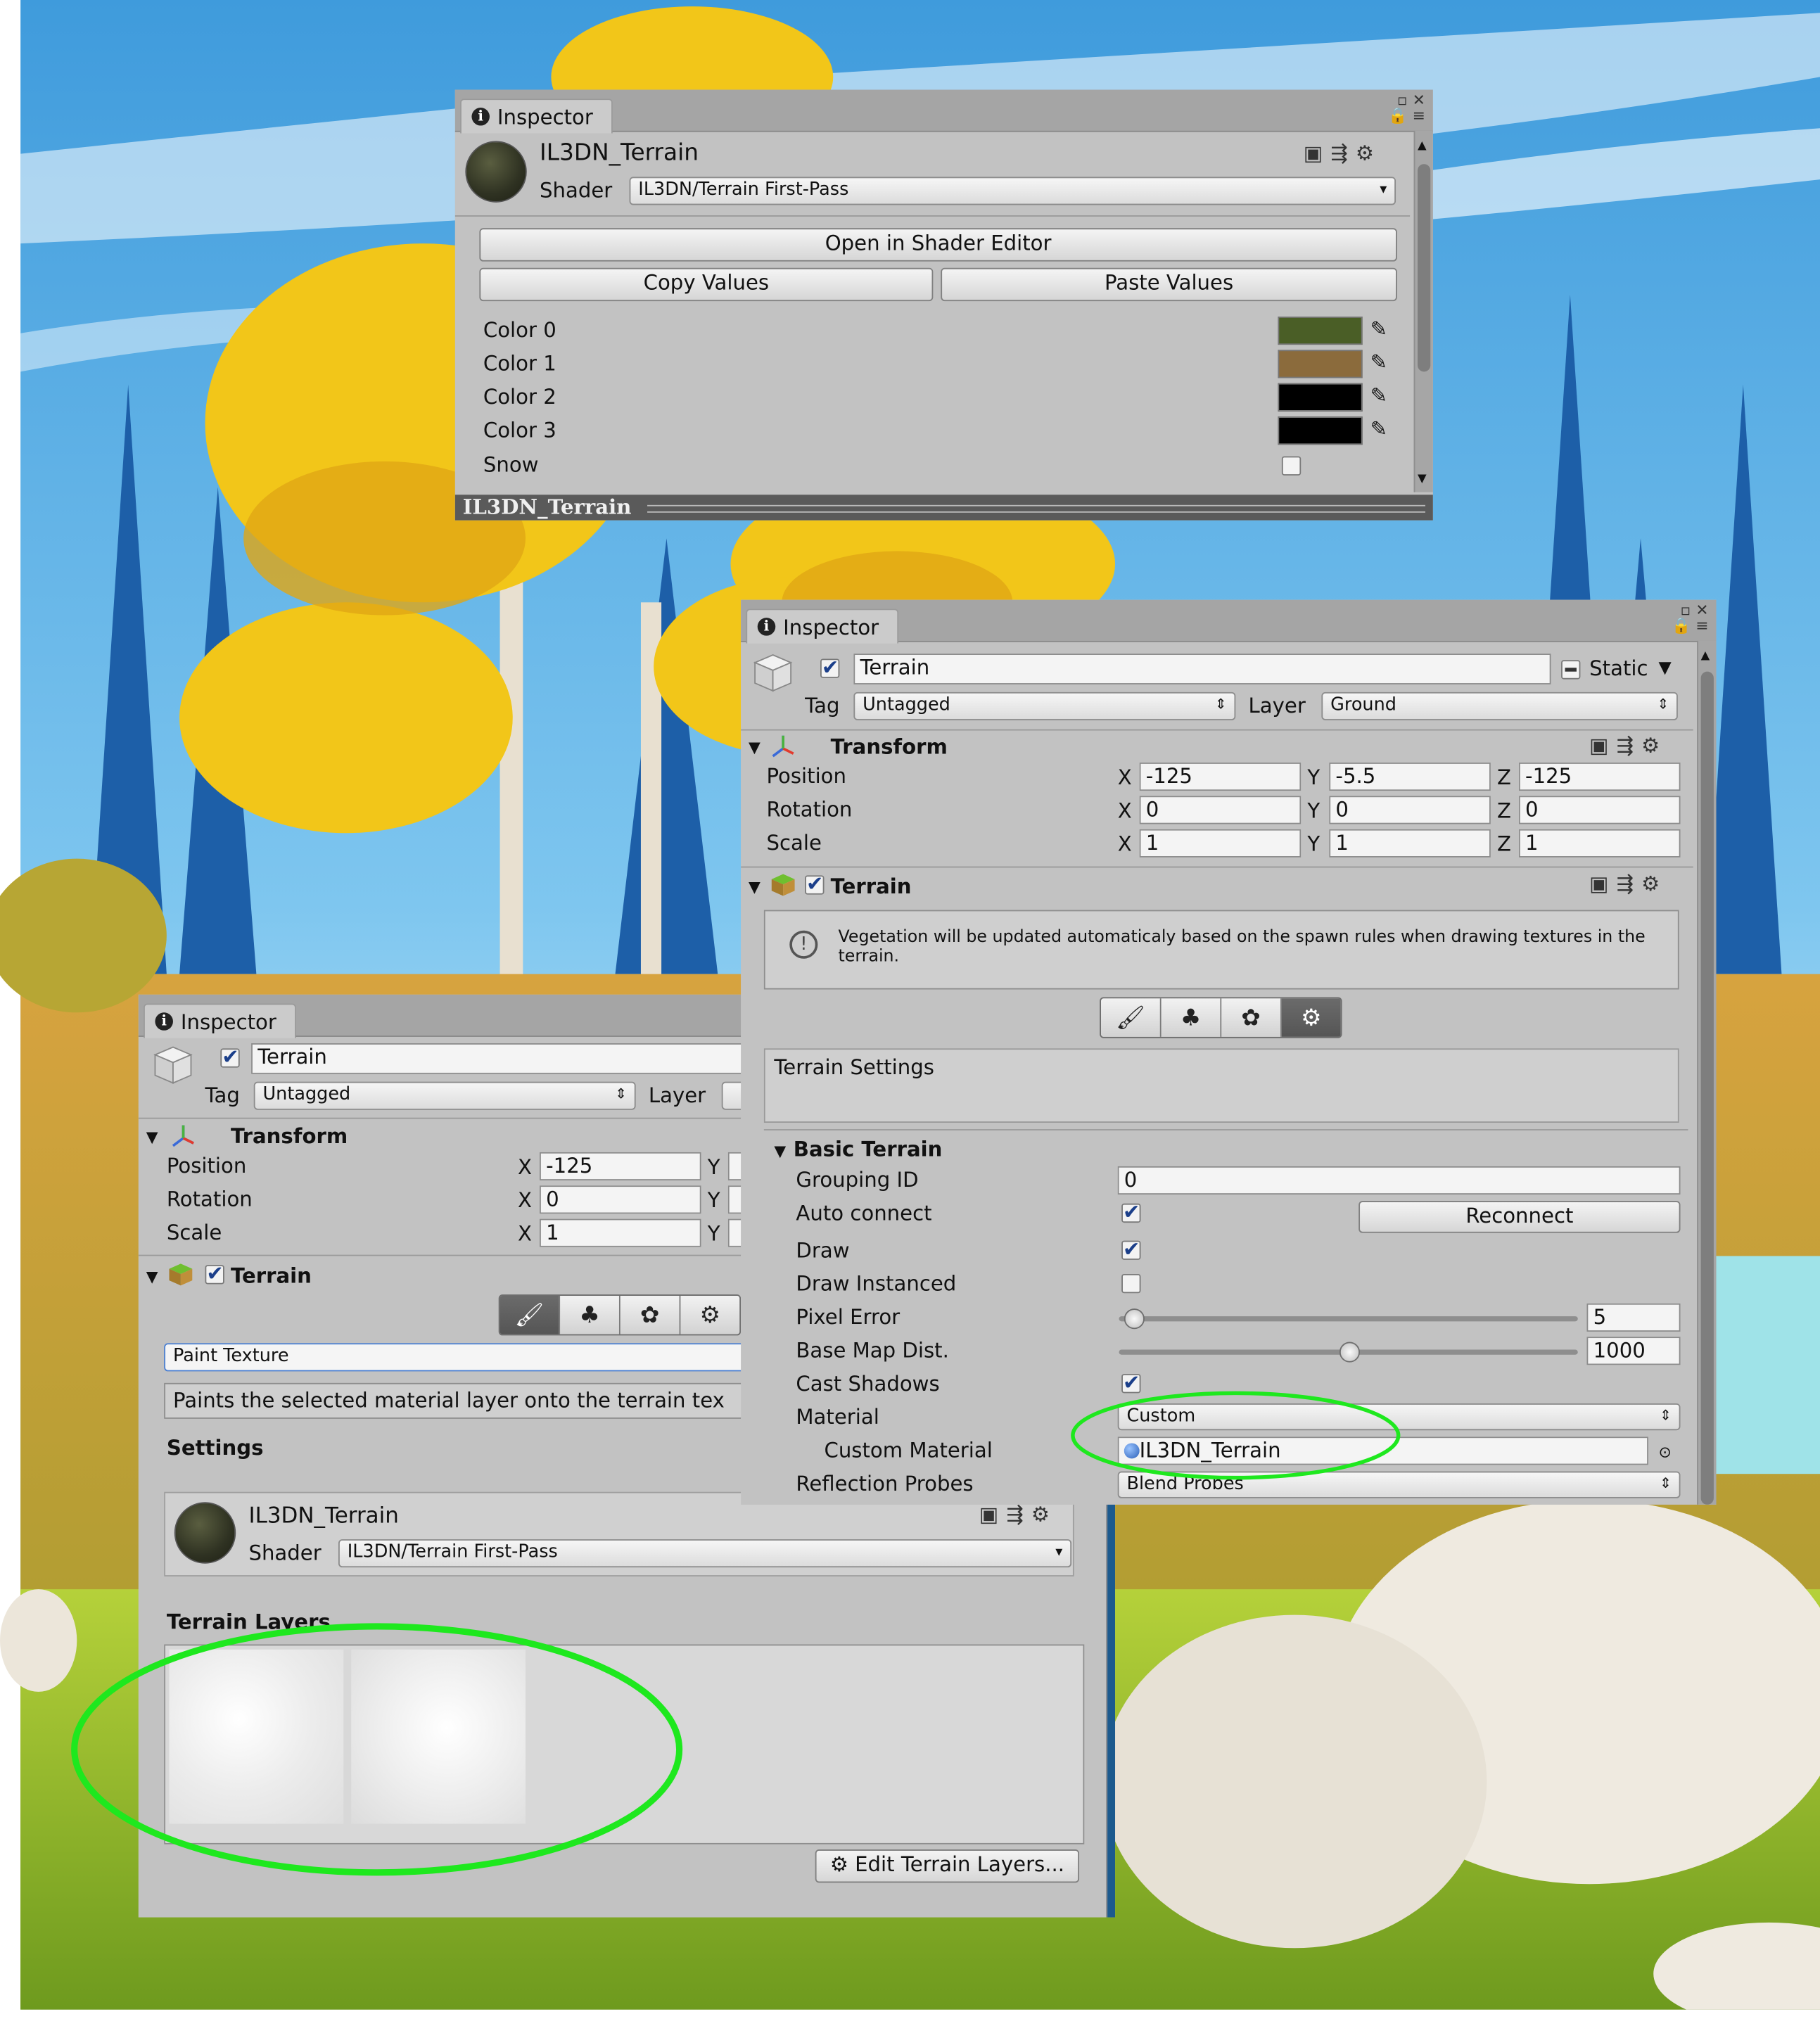 This screenshot has height=2026, width=1820. Describe the element at coordinates (377, 1750) in the screenshot. I see `terrain-layers-highlight-ellipse` at that location.